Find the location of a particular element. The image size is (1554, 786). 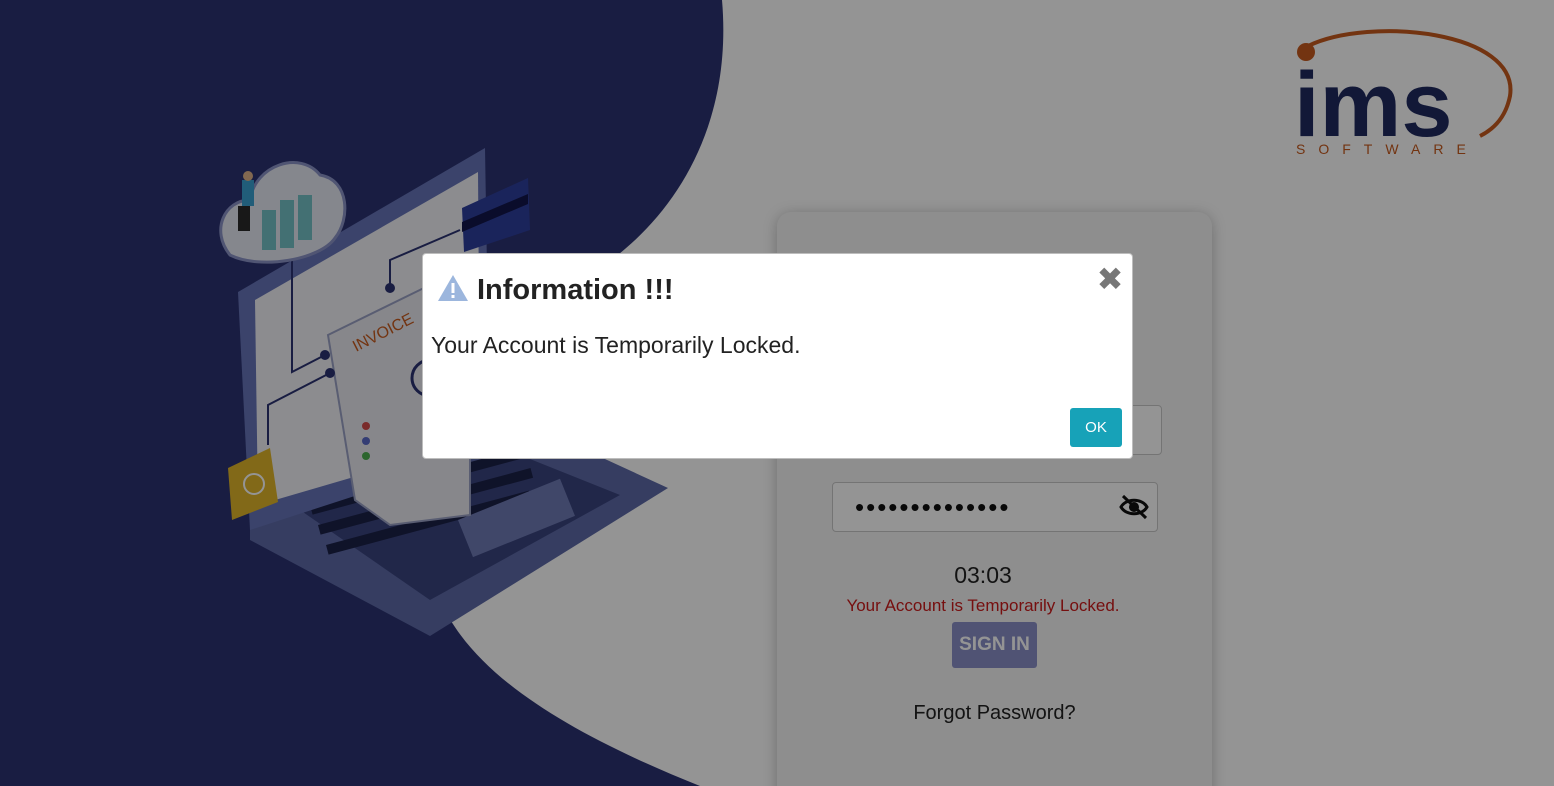

dialog-header: Information !!! is located at coordinates (555, 290).